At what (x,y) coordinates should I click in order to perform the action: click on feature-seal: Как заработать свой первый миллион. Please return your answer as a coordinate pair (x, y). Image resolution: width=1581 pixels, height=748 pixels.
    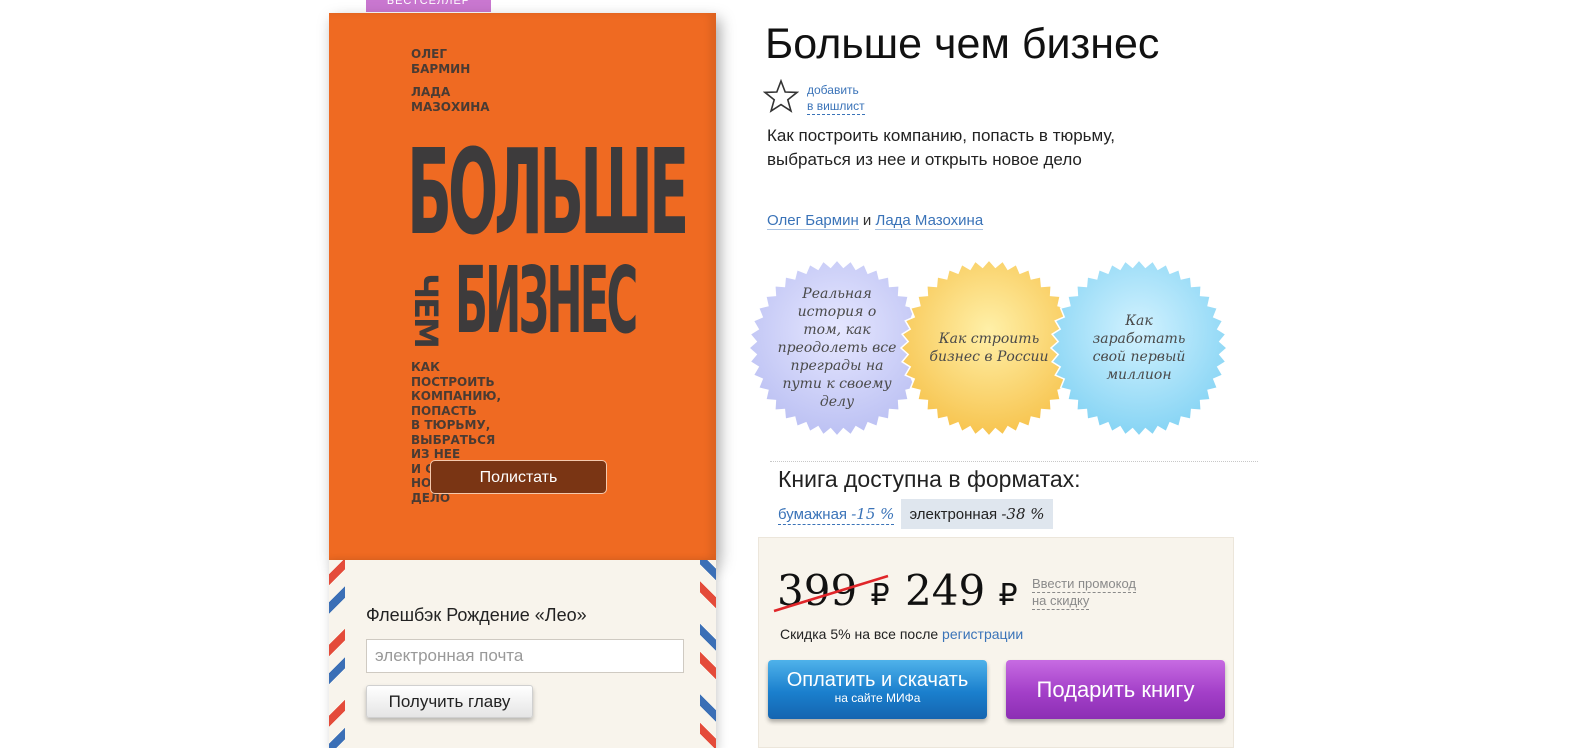
    Looking at the image, I should click on (1139, 348).